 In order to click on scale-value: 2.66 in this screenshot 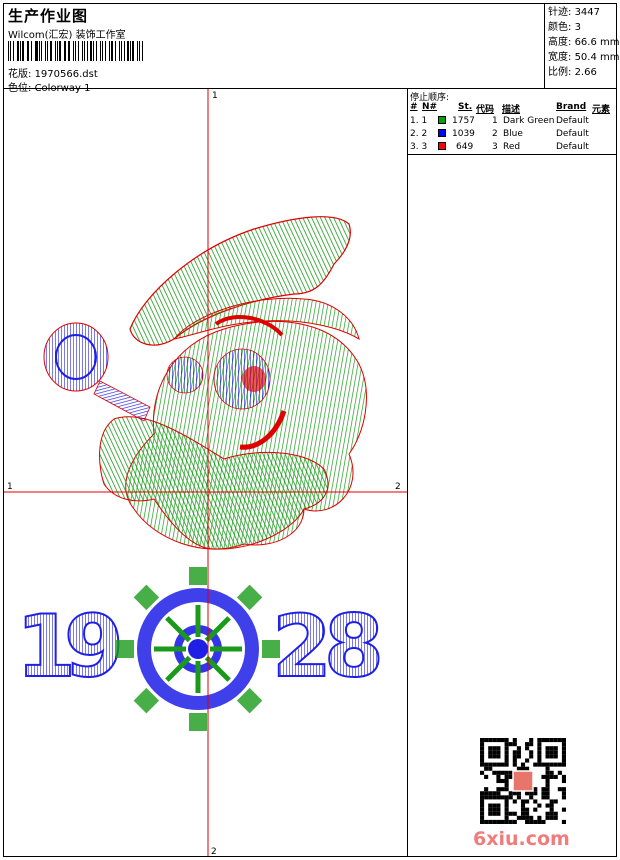, I will do `click(585, 72)`.